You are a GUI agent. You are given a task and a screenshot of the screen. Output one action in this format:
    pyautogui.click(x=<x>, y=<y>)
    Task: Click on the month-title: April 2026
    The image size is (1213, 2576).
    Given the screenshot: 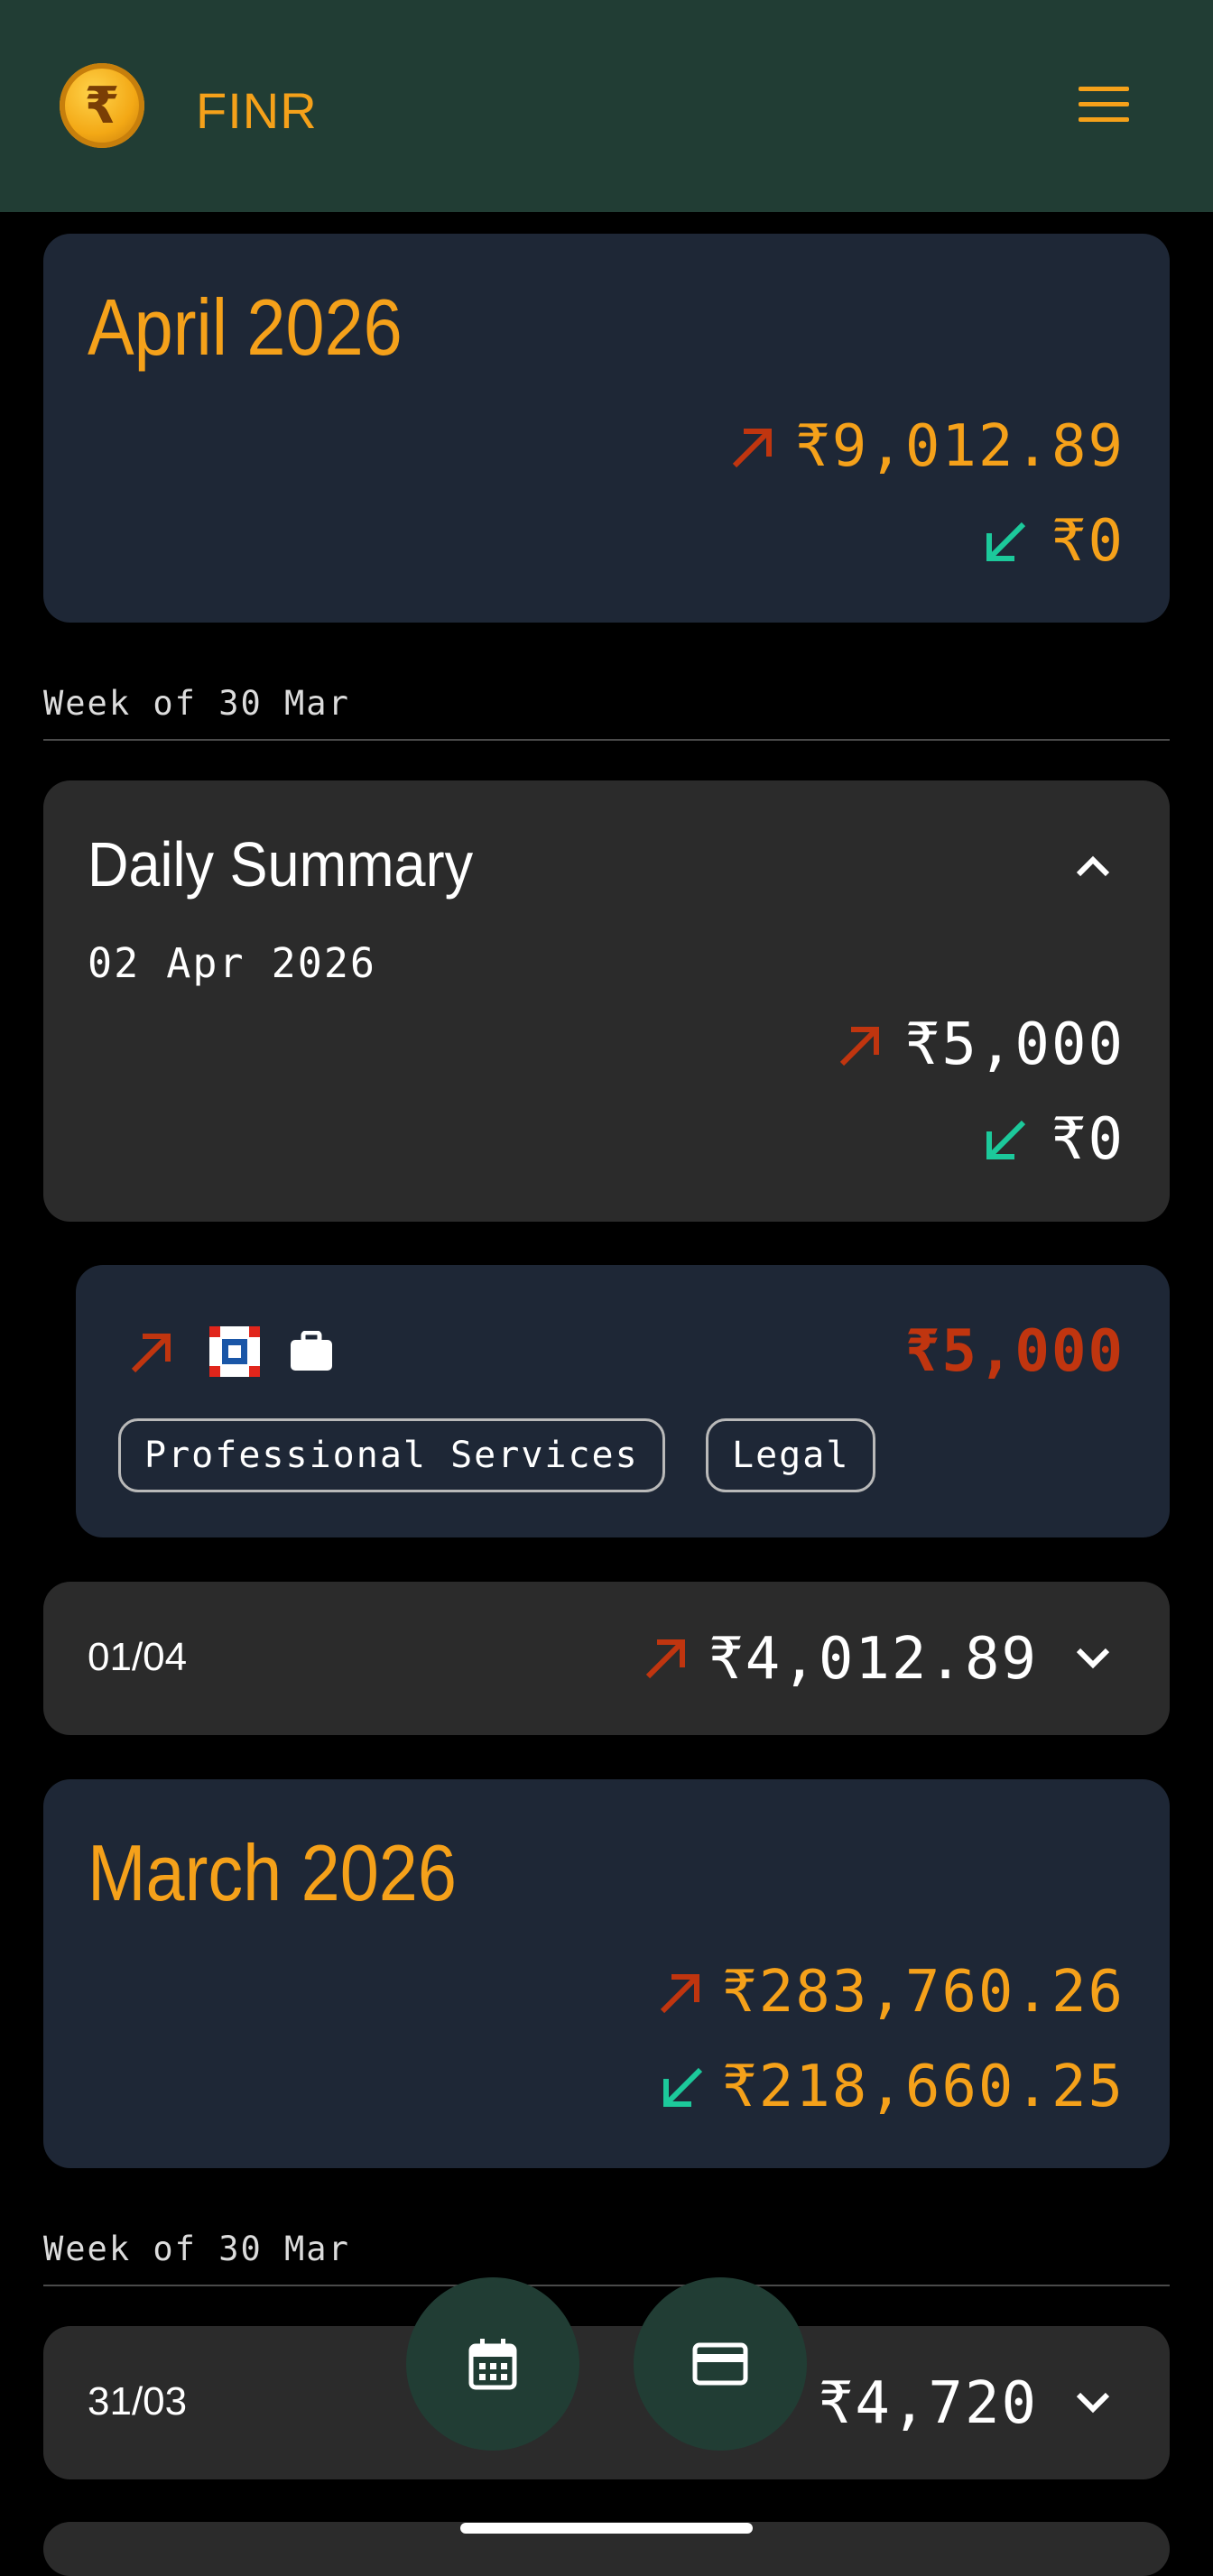 What is the action you would take?
    pyautogui.click(x=245, y=327)
    